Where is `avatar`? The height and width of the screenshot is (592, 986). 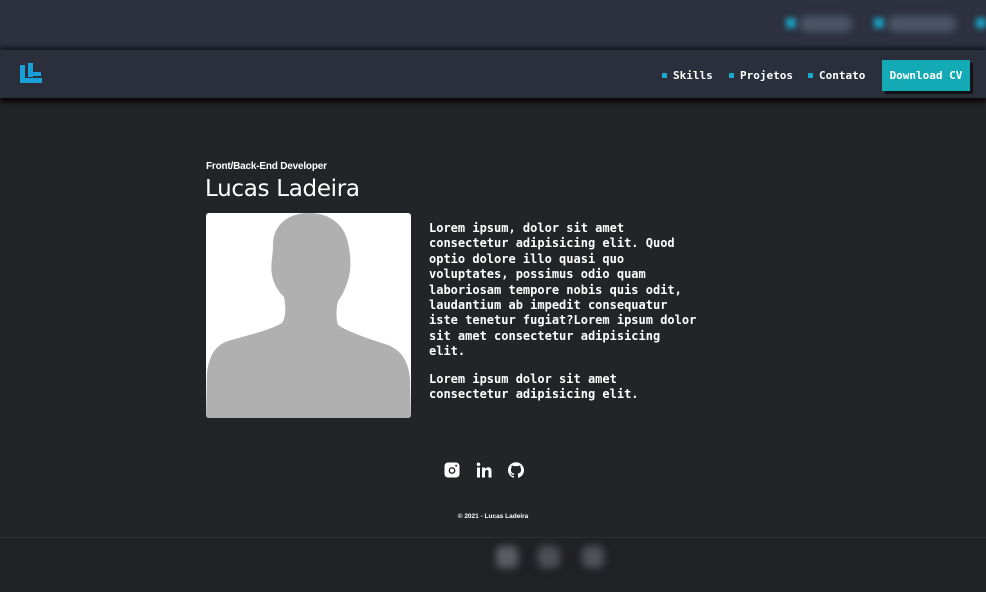
avatar is located at coordinates (308, 315).